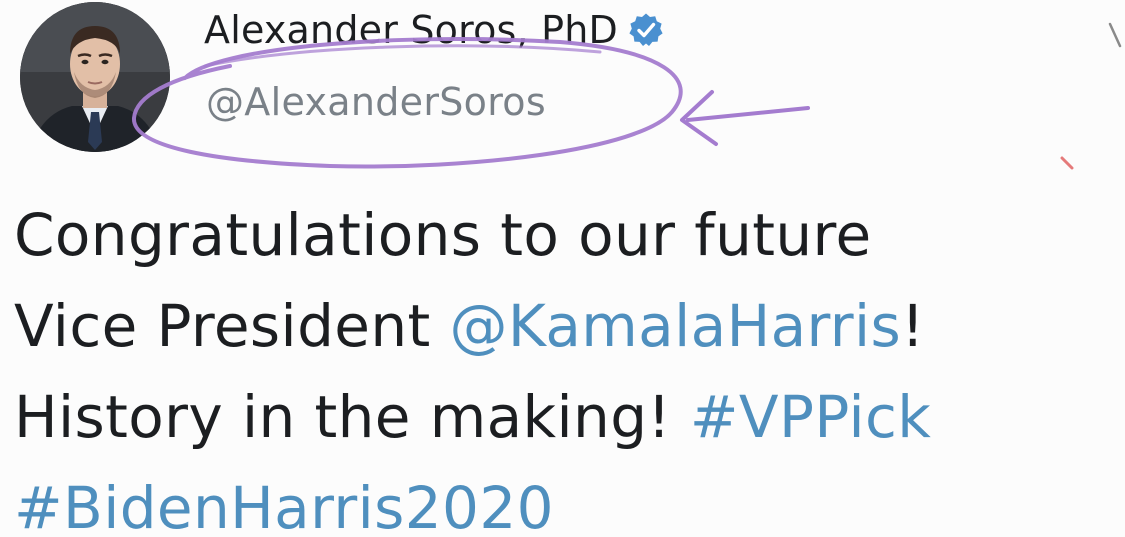 The height and width of the screenshot is (537, 1125). Describe the element at coordinates (676, 326) in the screenshot. I see `mention-link-kamalaharris: @KamalaHarris` at that location.